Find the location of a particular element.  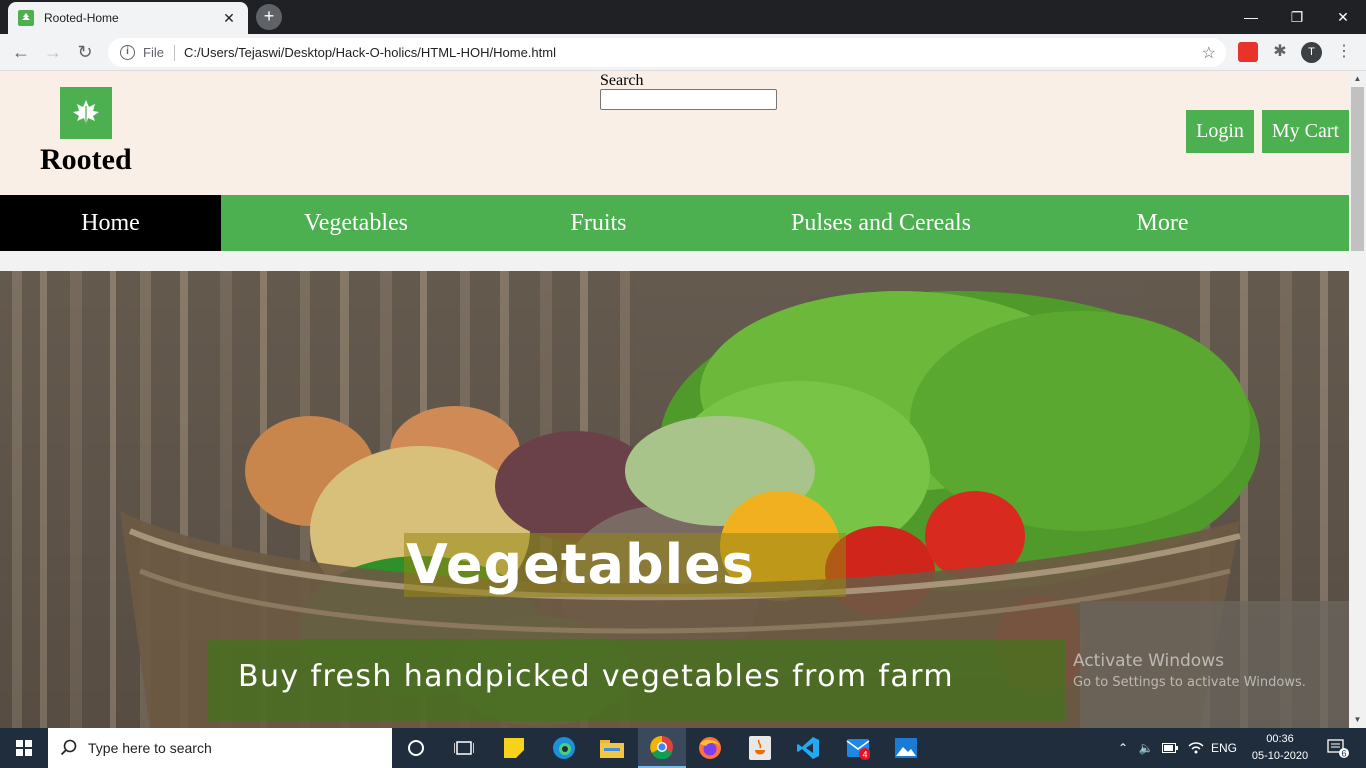

my-cart-button: My Cart is located at coordinates (1305, 131).